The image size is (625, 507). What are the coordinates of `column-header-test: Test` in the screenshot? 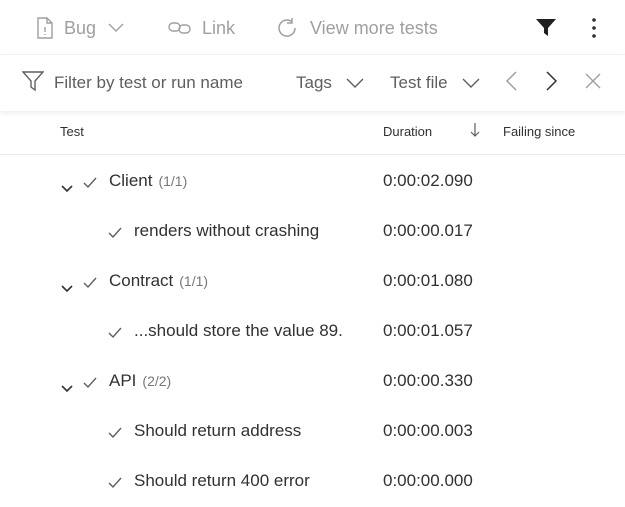 It's located at (72, 131).